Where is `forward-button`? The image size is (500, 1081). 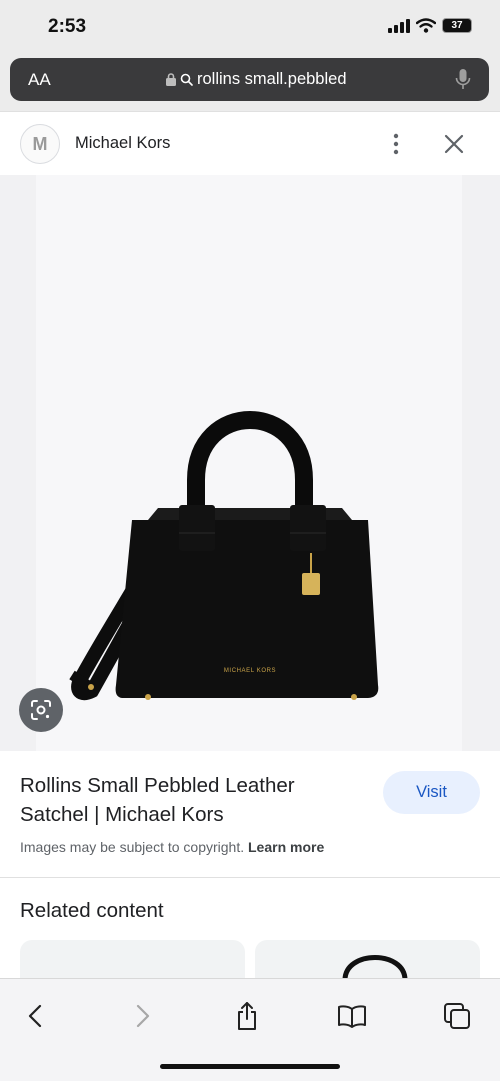 forward-button is located at coordinates (143, 1016).